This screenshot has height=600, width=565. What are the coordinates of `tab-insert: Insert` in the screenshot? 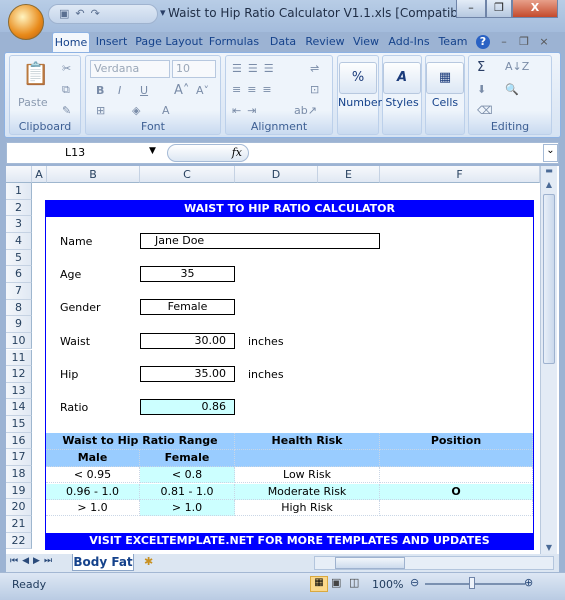 It's located at (111, 42).